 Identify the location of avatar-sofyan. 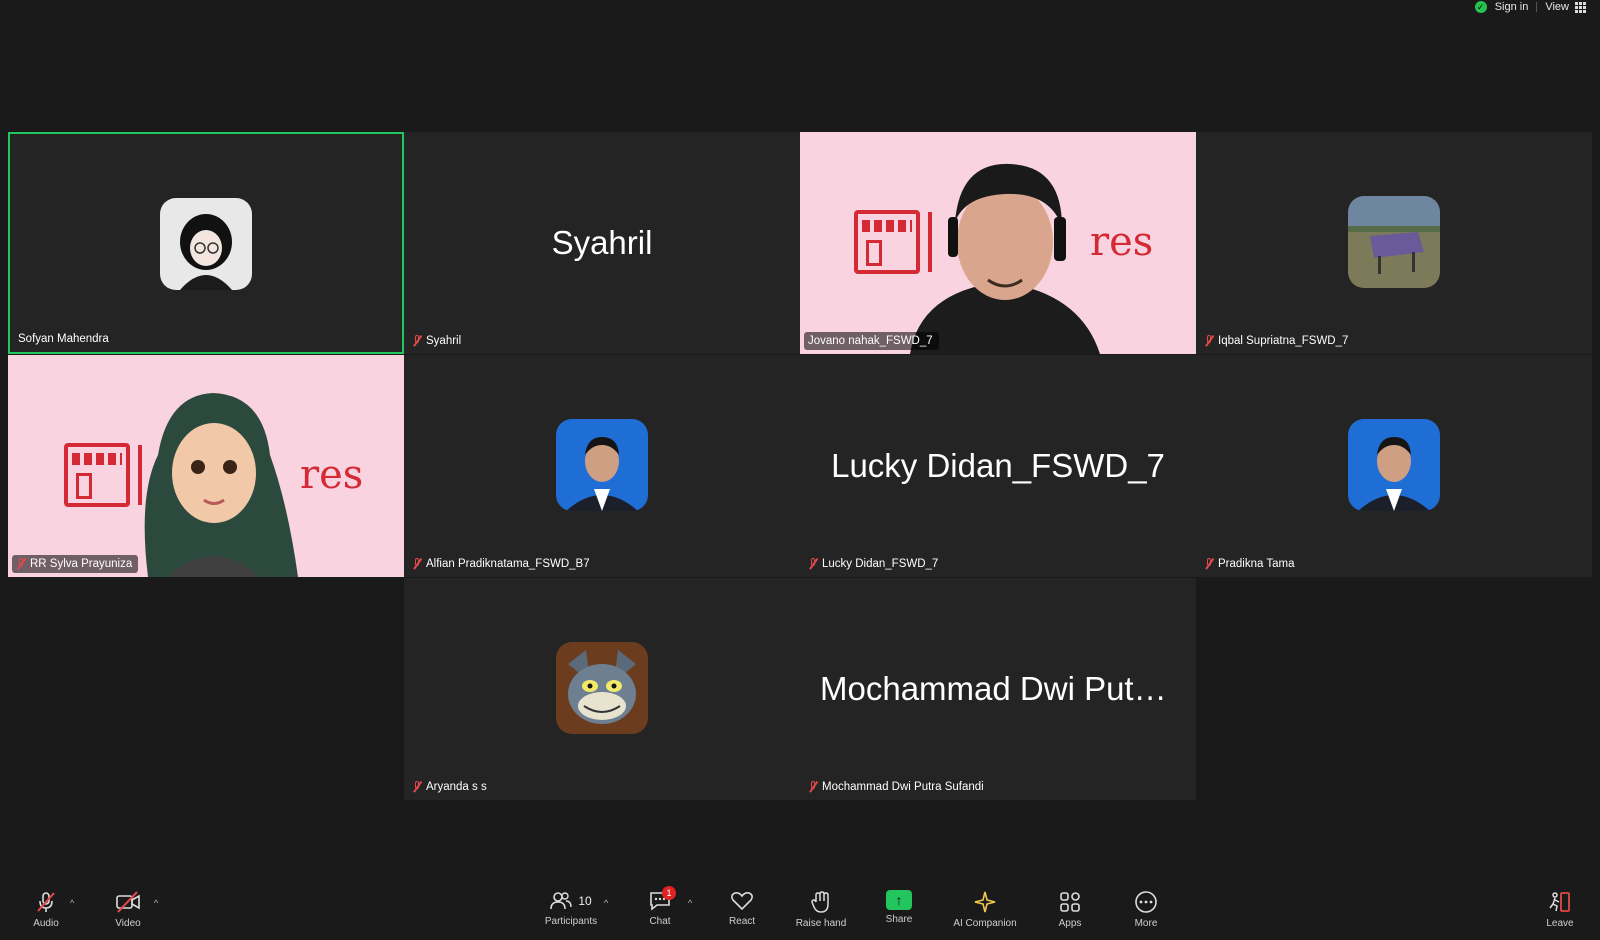
(206, 244).